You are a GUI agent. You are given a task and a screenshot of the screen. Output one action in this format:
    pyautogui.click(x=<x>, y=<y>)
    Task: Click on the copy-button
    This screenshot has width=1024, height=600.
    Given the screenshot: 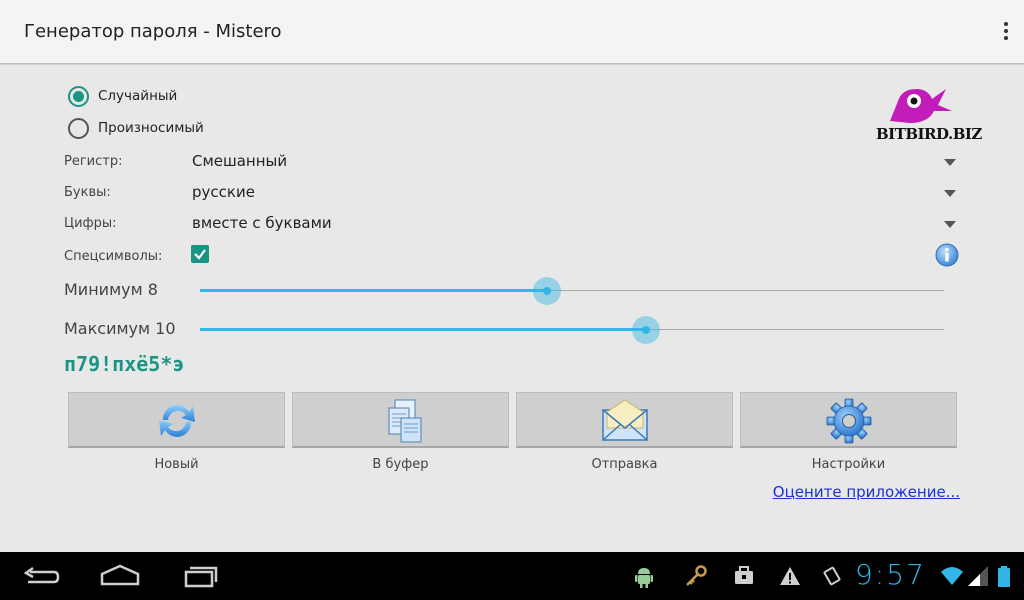 What is the action you would take?
    pyautogui.click(x=400, y=420)
    